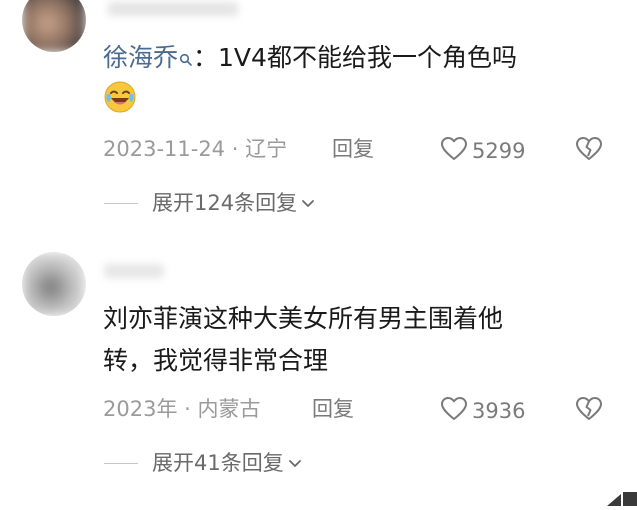  Describe the element at coordinates (499, 150) in the screenshot. I see `like-count: 5299` at that location.